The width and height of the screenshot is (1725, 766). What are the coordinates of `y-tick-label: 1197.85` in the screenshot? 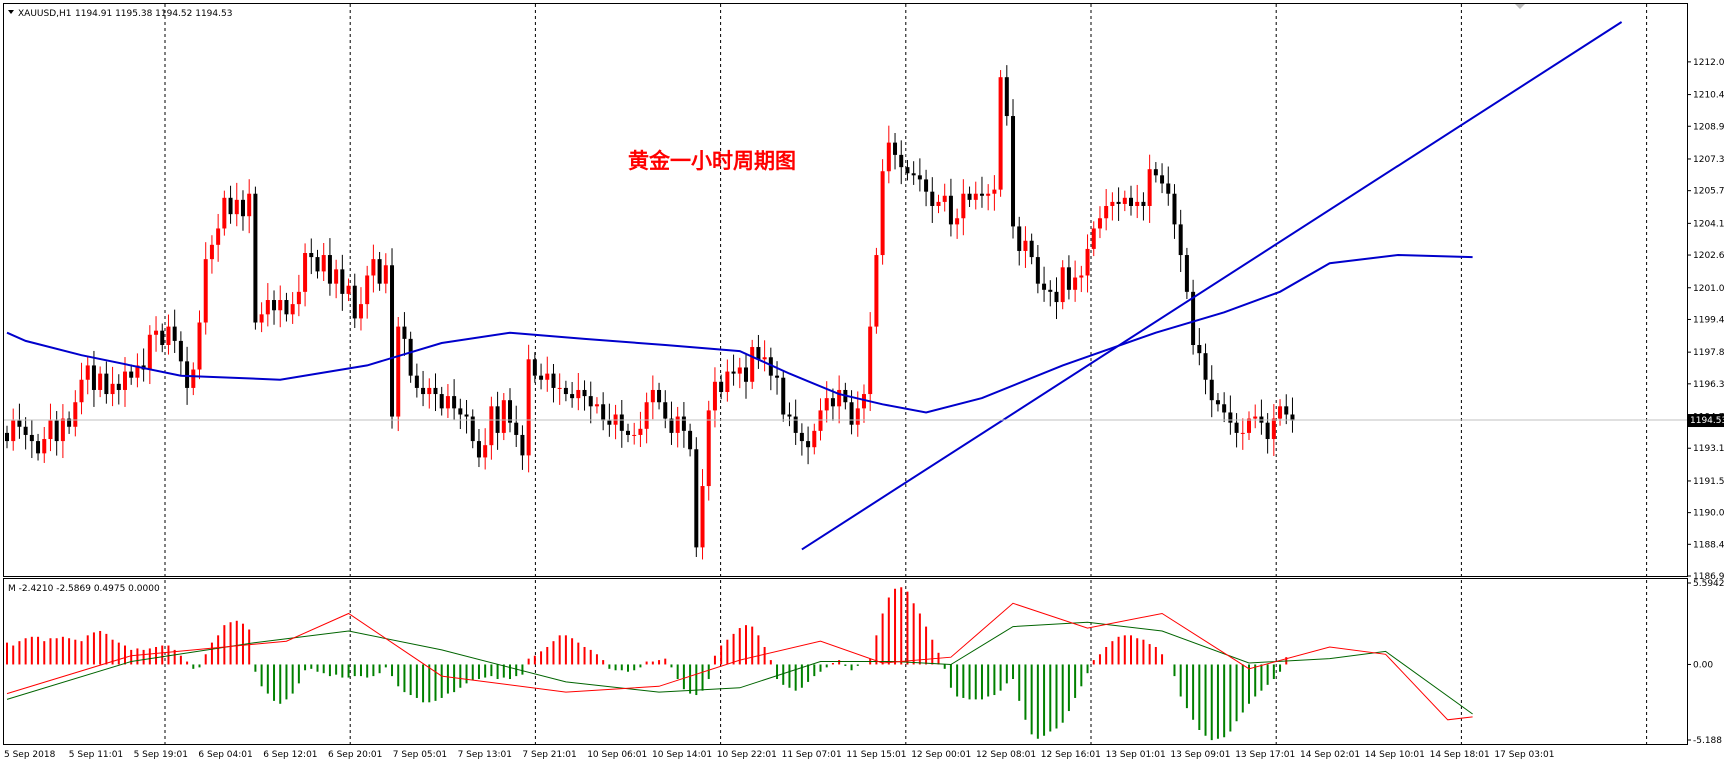 It's located at (1709, 353).